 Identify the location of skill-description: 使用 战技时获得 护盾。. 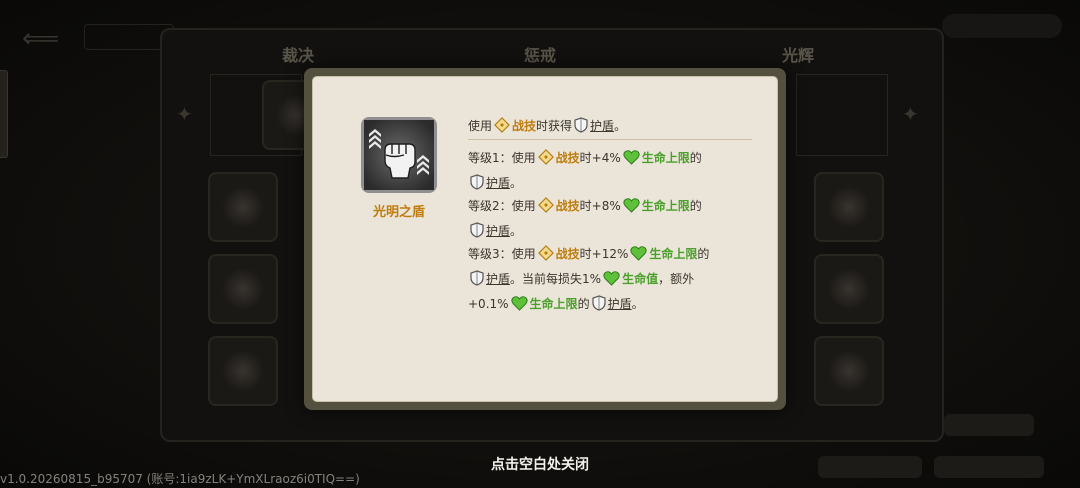
(613, 127).